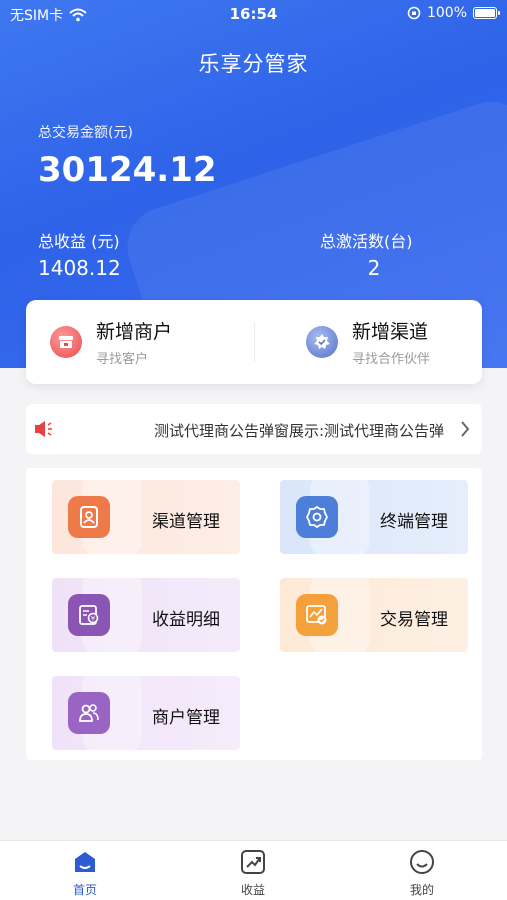 Image resolution: width=507 pixels, height=900 pixels. What do you see at coordinates (134, 332) in the screenshot?
I see `add-merchant-title: 新增商户` at bounding box center [134, 332].